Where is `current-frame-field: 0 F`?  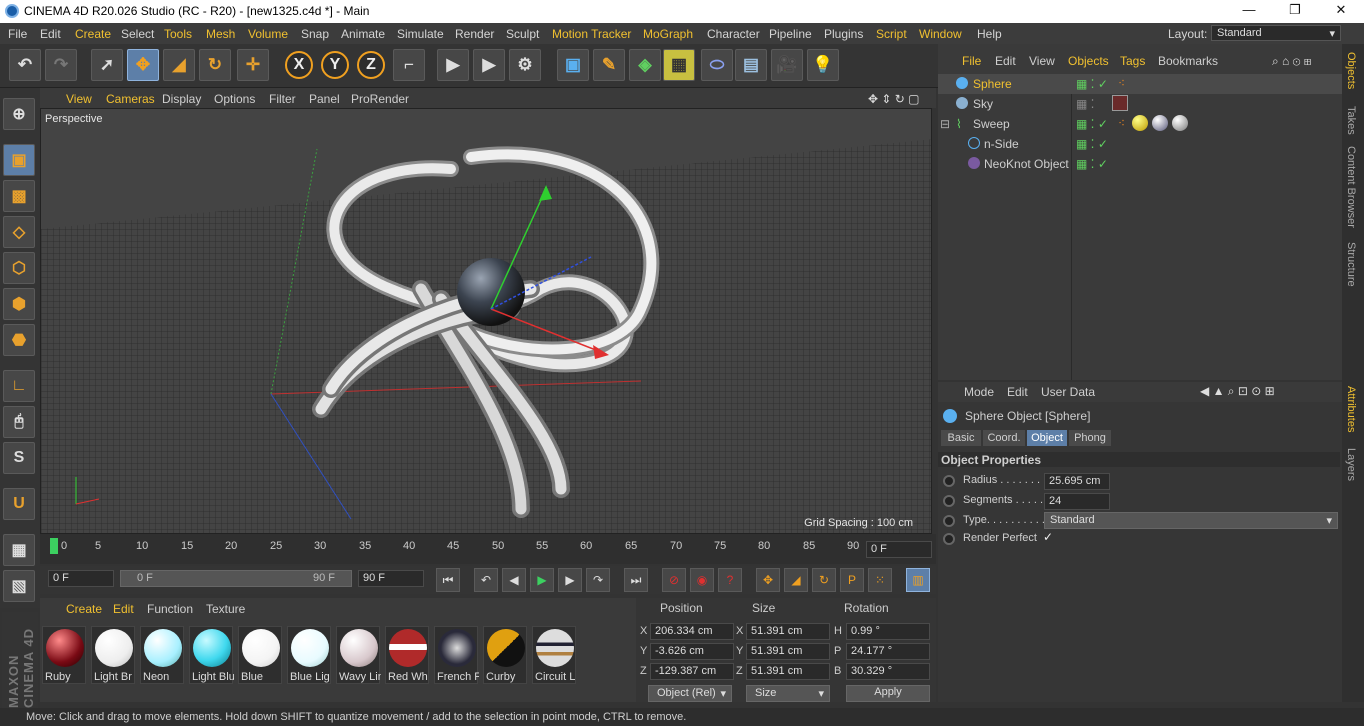
current-frame-field: 0 F is located at coordinates (899, 549).